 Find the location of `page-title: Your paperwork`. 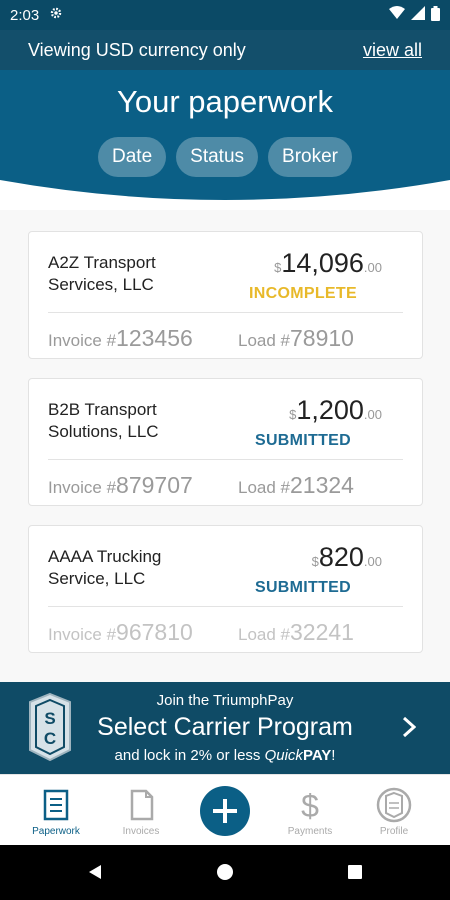

page-title: Your paperwork is located at coordinates (225, 101).